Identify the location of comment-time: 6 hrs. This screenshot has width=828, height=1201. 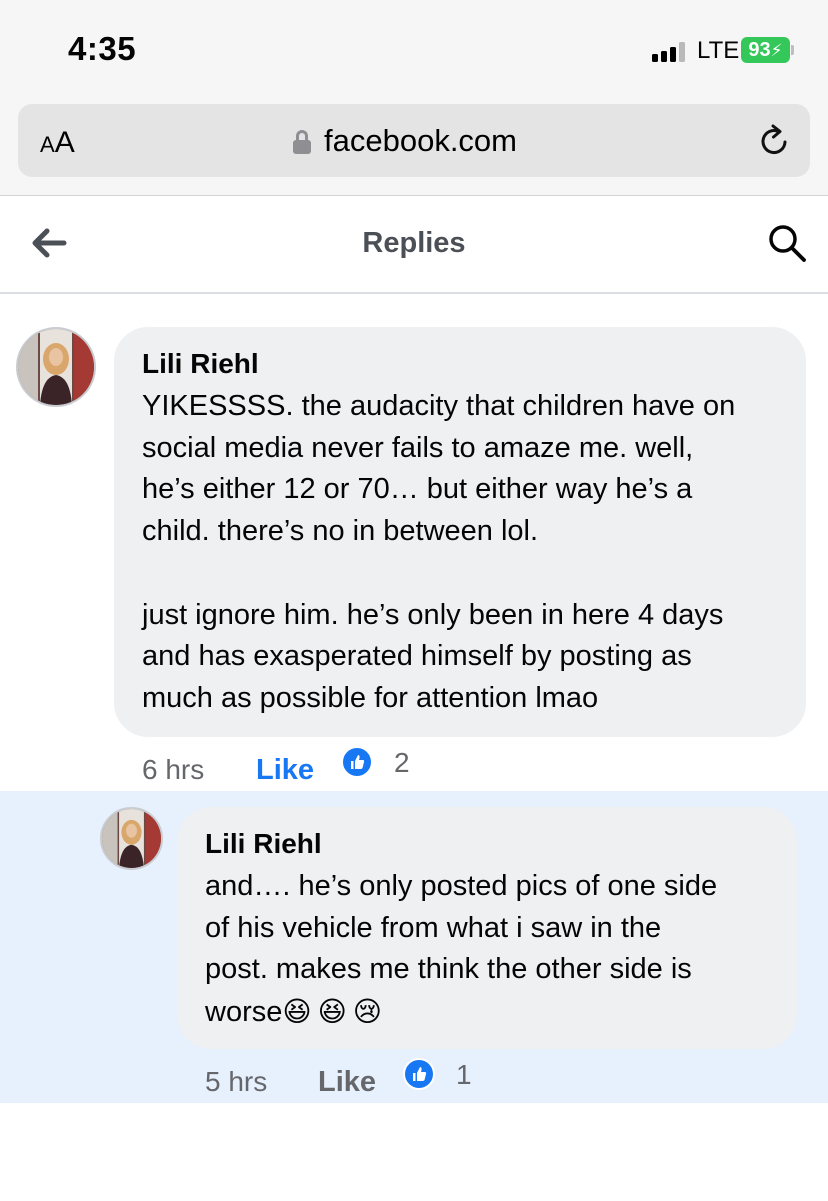
(173, 770).